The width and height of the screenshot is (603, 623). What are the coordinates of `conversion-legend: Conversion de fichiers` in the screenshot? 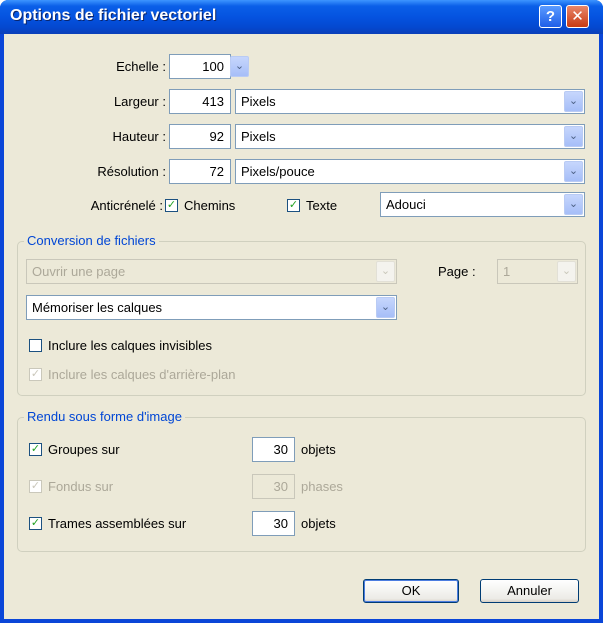 It's located at (91, 240).